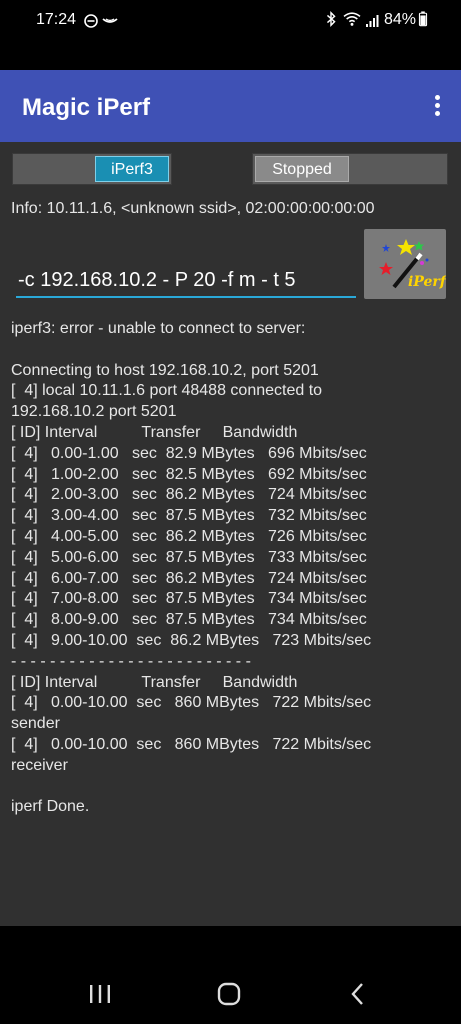 This screenshot has height=1024, width=461. What do you see at coordinates (56, 19) in the screenshot?
I see `status-time: 17:24` at bounding box center [56, 19].